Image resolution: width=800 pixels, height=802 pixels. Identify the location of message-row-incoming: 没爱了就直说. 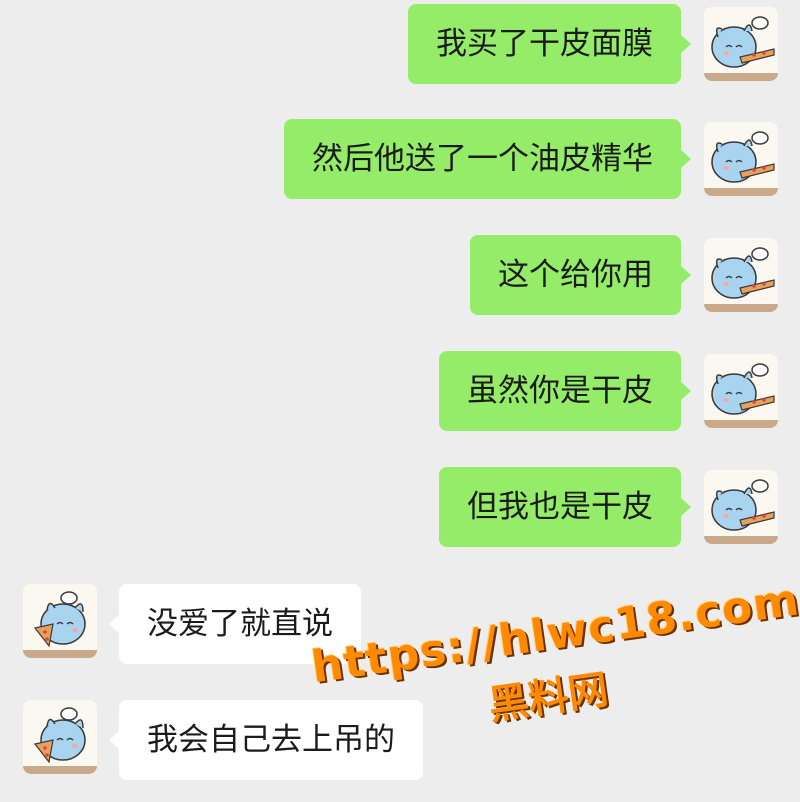
(400, 624).